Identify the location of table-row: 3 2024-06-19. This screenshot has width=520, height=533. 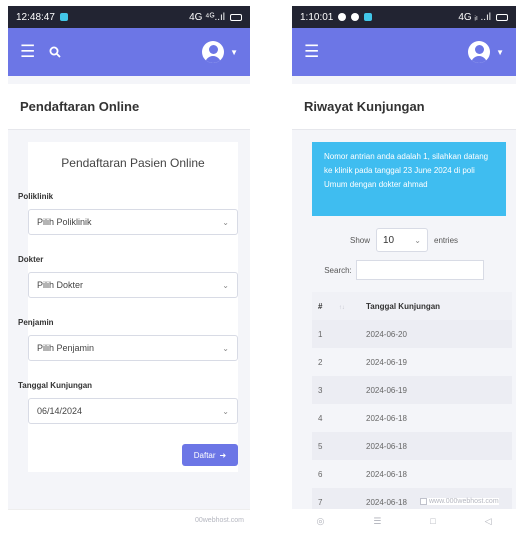
(412, 390).